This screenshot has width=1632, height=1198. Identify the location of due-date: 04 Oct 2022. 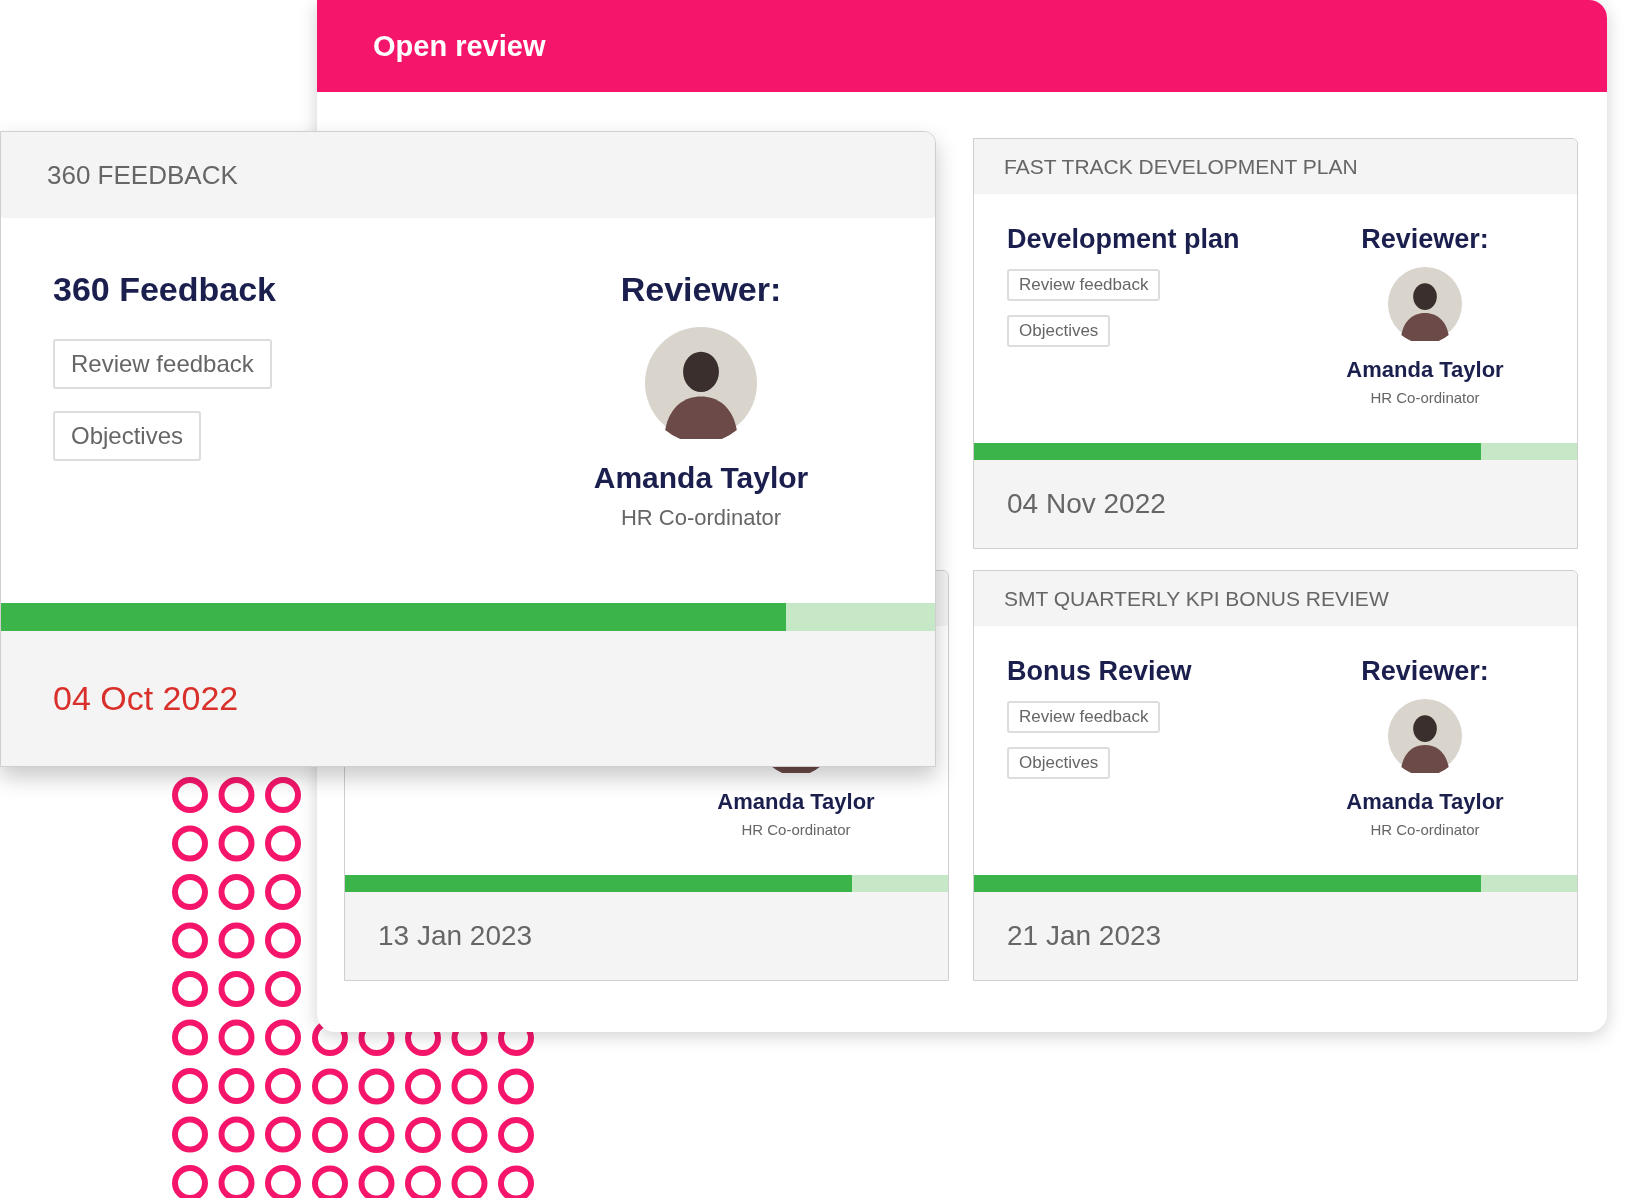
(146, 698).